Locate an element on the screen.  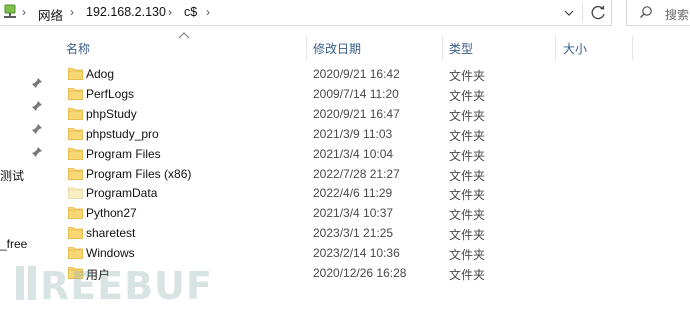
file-modified-date: 2023/3/1 21:25 is located at coordinates (353, 233).